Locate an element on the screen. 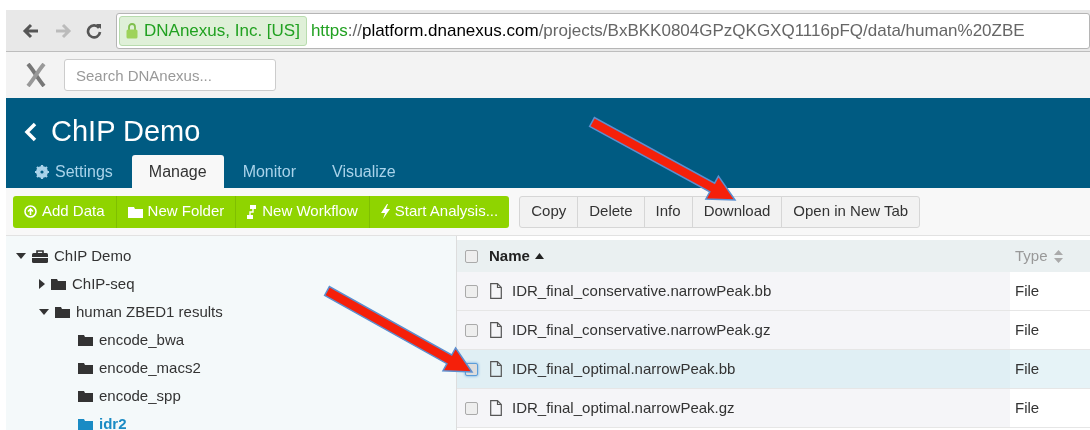 Image resolution: width=1090 pixels, height=430 pixels. file-name: IDR_final_conservative.narrowPeak.bb is located at coordinates (642, 291).